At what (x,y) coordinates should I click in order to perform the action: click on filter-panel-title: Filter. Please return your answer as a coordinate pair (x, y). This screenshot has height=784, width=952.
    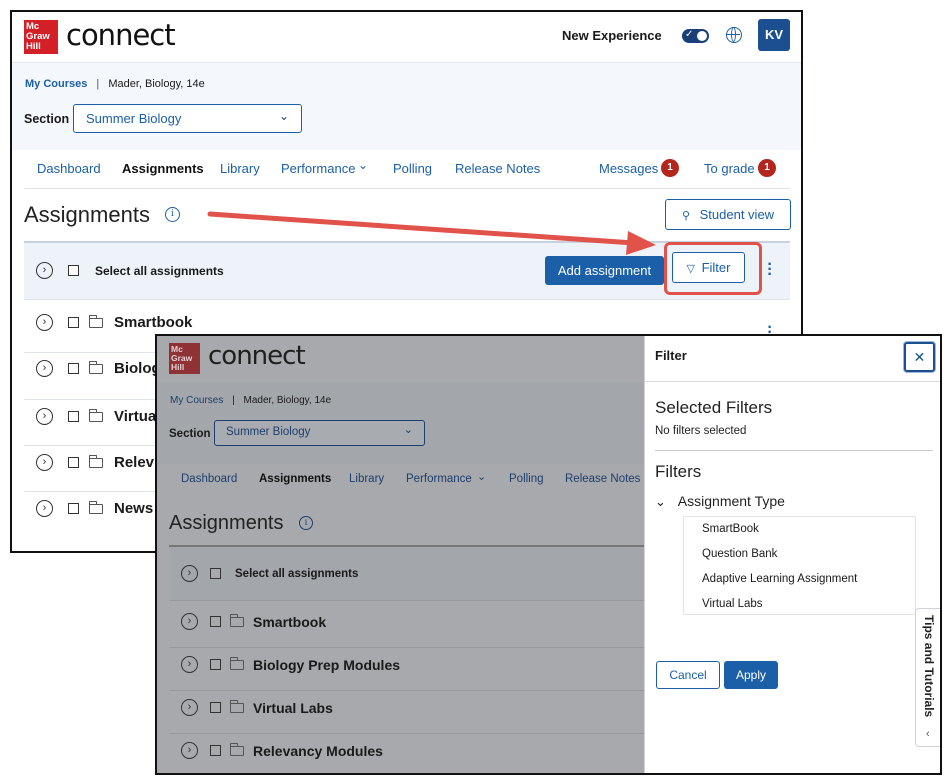
    Looking at the image, I should click on (671, 355).